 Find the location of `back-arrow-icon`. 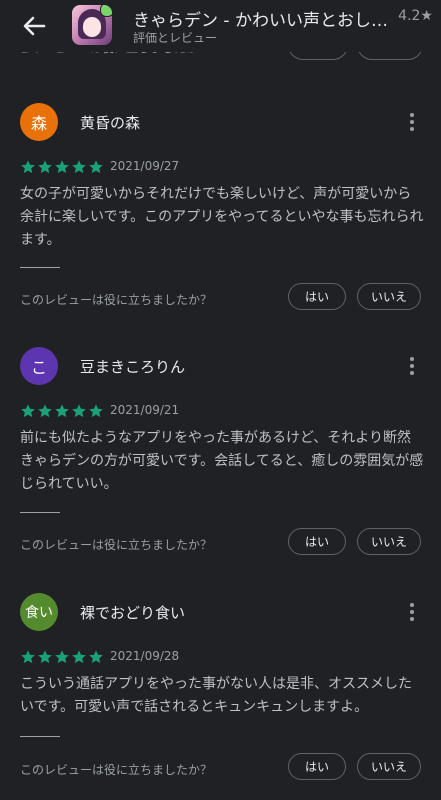

back-arrow-icon is located at coordinates (34, 26).